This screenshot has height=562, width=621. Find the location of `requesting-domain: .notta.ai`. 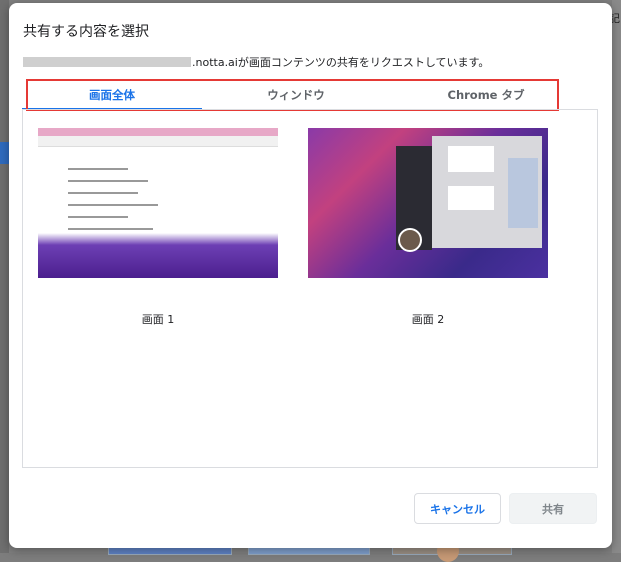

requesting-domain: .notta.ai is located at coordinates (215, 62).